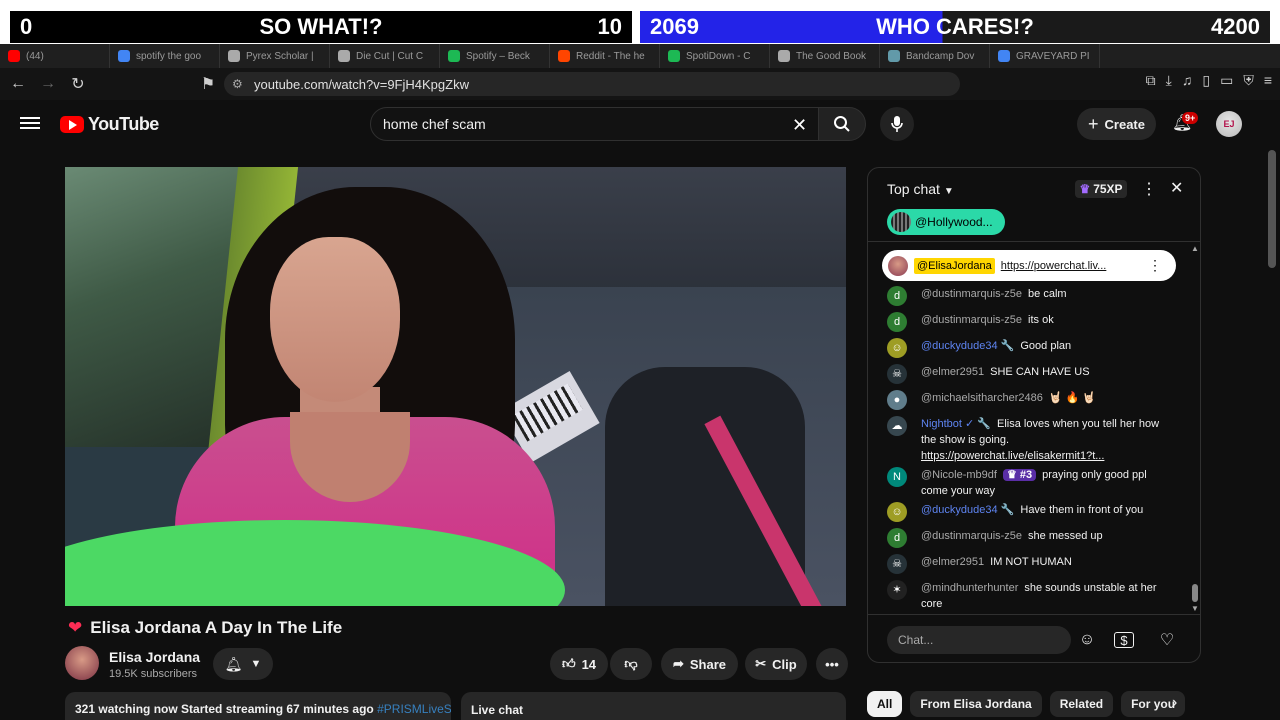 The height and width of the screenshot is (720, 1280). What do you see at coordinates (243, 664) in the screenshot?
I see `subscription-notifications-button: 🔔︎ ▼` at bounding box center [243, 664].